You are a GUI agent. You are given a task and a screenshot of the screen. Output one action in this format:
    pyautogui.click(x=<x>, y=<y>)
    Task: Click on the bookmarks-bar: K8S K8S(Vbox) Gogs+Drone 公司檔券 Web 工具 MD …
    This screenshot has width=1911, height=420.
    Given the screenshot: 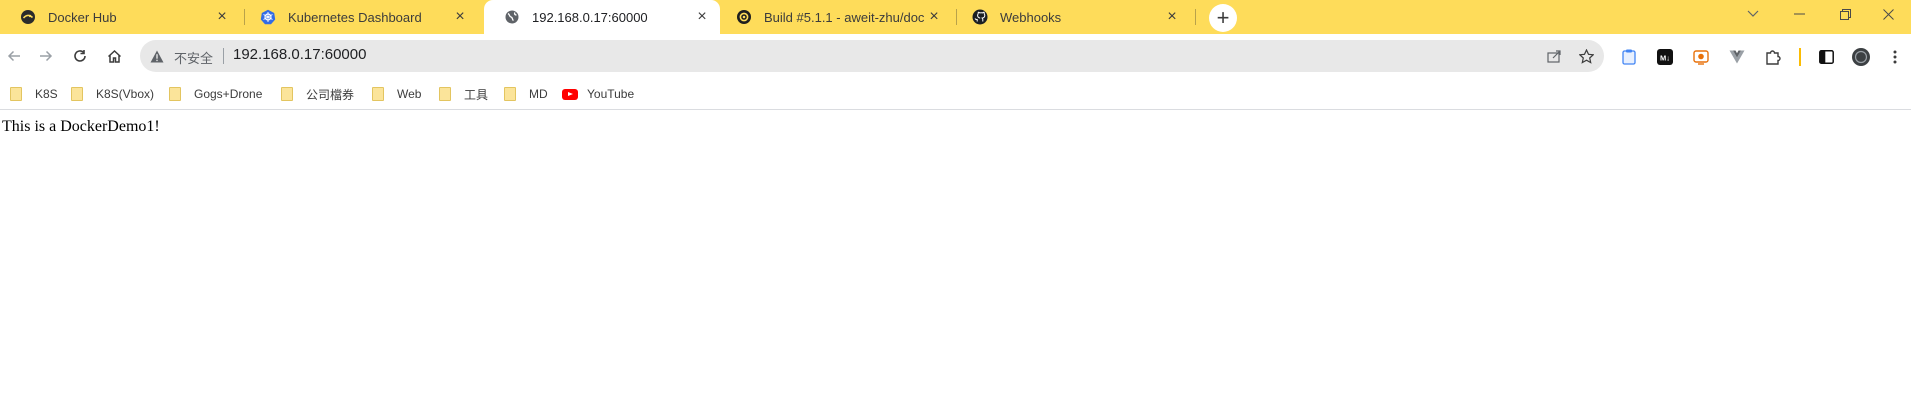 What is the action you would take?
    pyautogui.click(x=955, y=94)
    